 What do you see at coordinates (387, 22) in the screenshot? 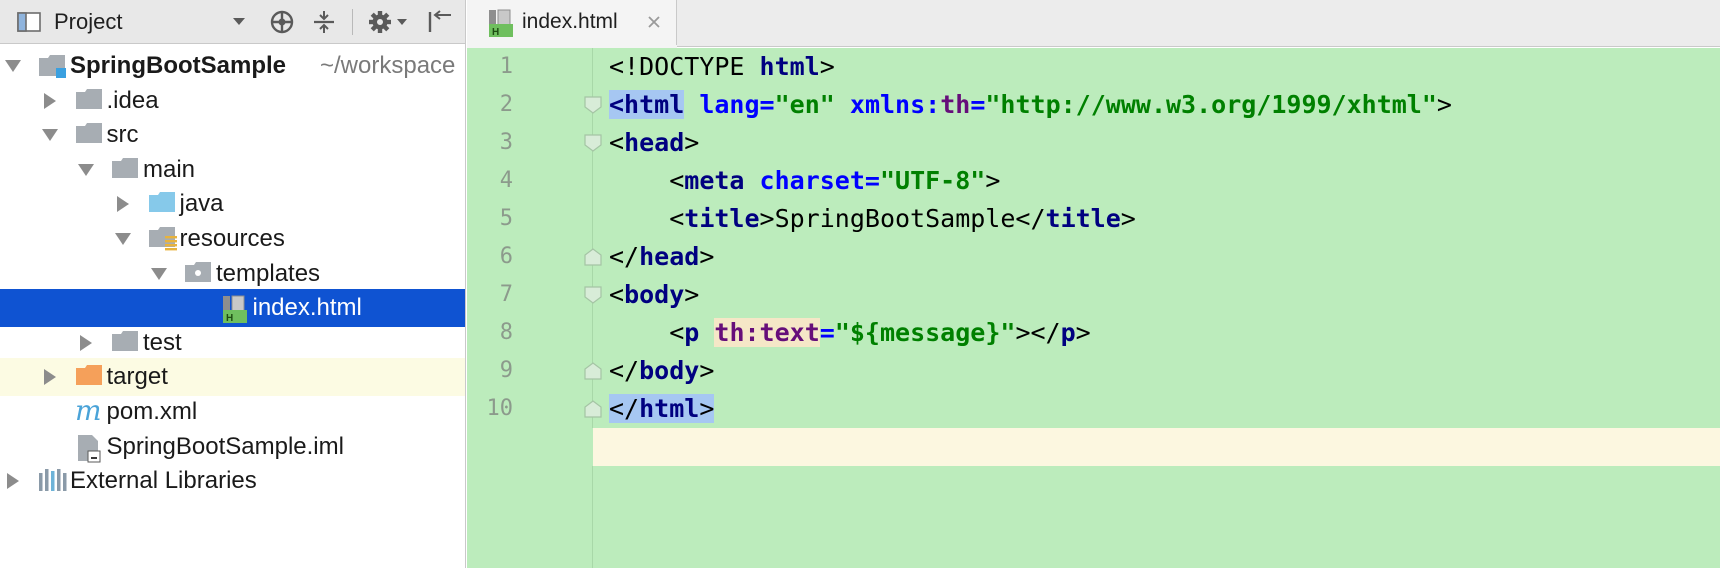
I see `settings-gear-icon` at bounding box center [387, 22].